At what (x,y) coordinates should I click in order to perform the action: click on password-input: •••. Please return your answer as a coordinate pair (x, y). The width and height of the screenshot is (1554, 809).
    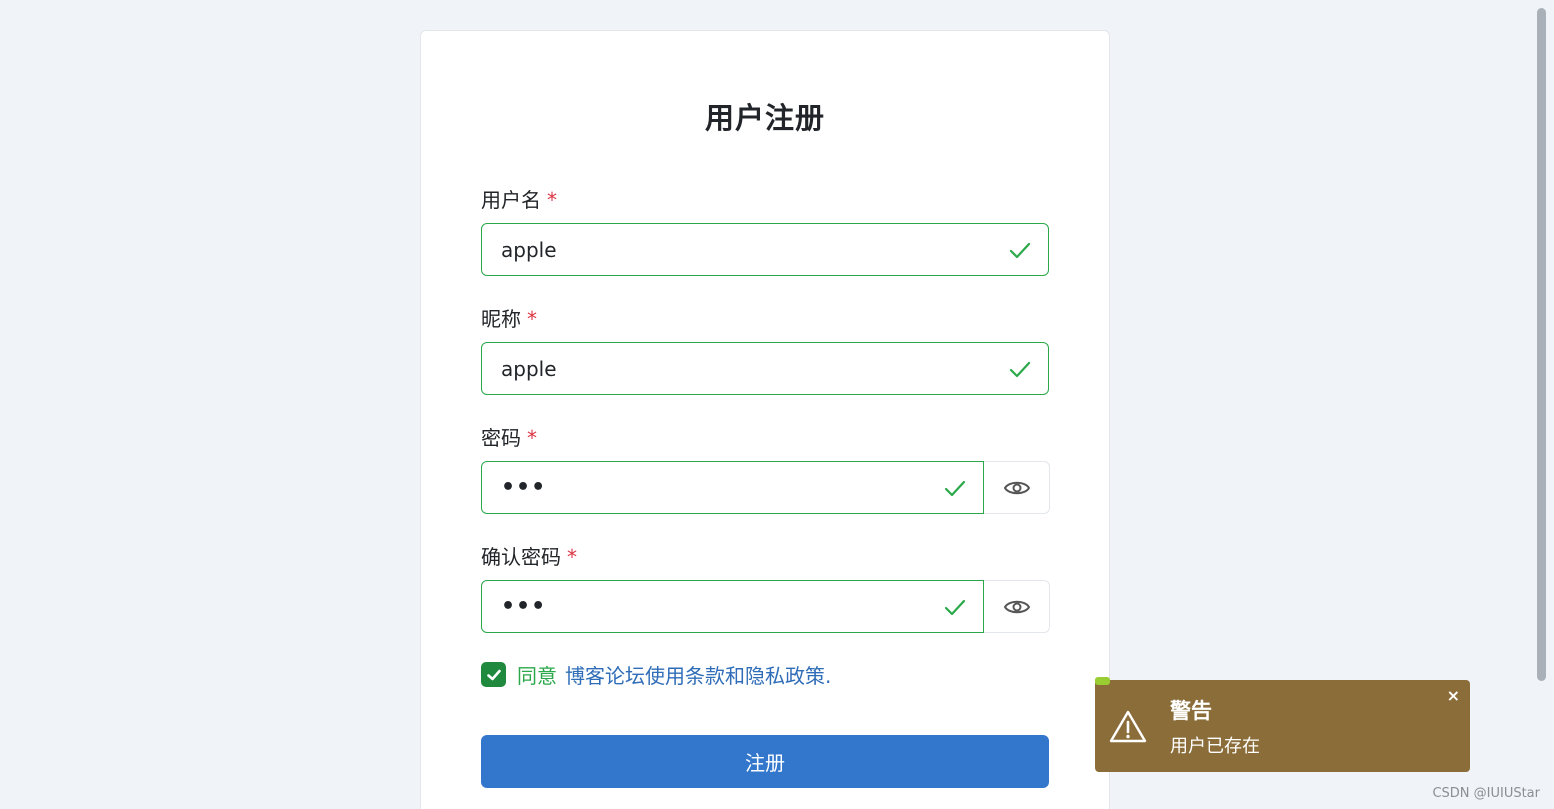
    Looking at the image, I should click on (732, 487).